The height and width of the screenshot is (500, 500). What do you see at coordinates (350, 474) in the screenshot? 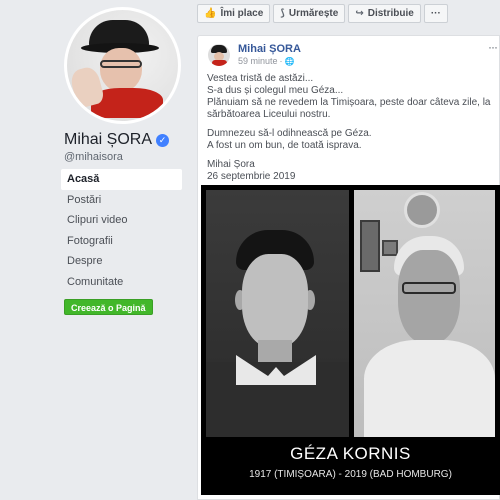
I see `caption-dates: 1917 (TIMIȘOARA) - 2019 (BAD HOMBURG)` at bounding box center [350, 474].